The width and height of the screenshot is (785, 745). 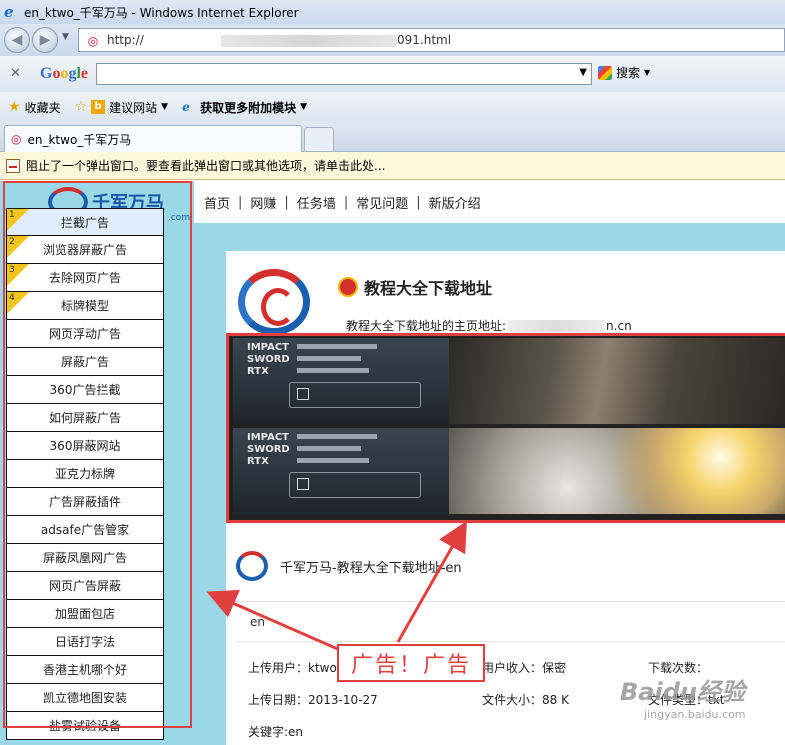 What do you see at coordinates (65, 37) in the screenshot?
I see `history-dropdown-icon: ▼` at bounding box center [65, 37].